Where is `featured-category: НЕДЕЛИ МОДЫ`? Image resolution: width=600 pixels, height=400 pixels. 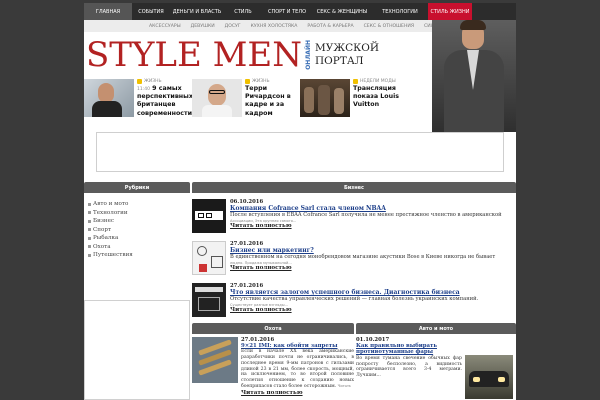
featured-category: НЕДЕЛИ МОДЫ is located at coordinates (378, 81).